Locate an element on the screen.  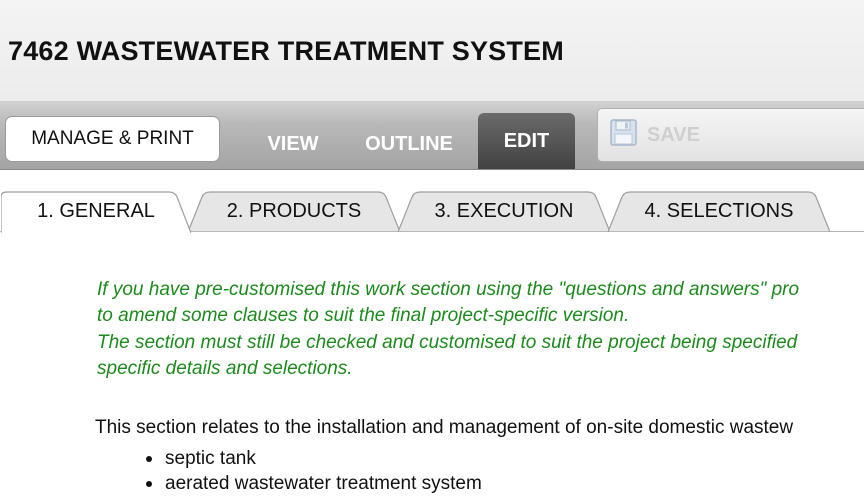
tab-products: 2. PRODUCTS is located at coordinates (294, 211).